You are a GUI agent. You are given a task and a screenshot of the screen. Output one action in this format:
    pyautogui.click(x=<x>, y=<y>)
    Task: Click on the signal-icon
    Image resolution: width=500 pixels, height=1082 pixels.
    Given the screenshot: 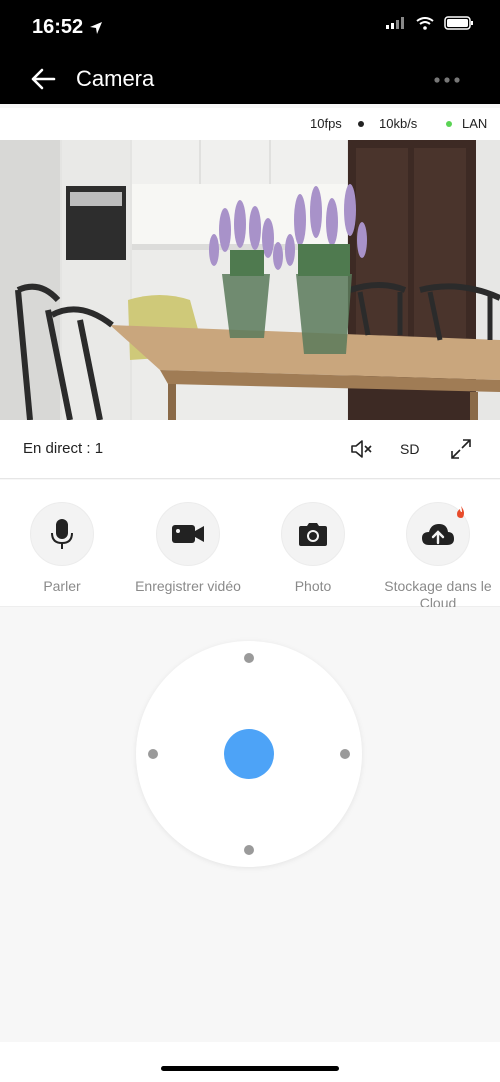 What is the action you would take?
    pyautogui.click(x=395, y=23)
    